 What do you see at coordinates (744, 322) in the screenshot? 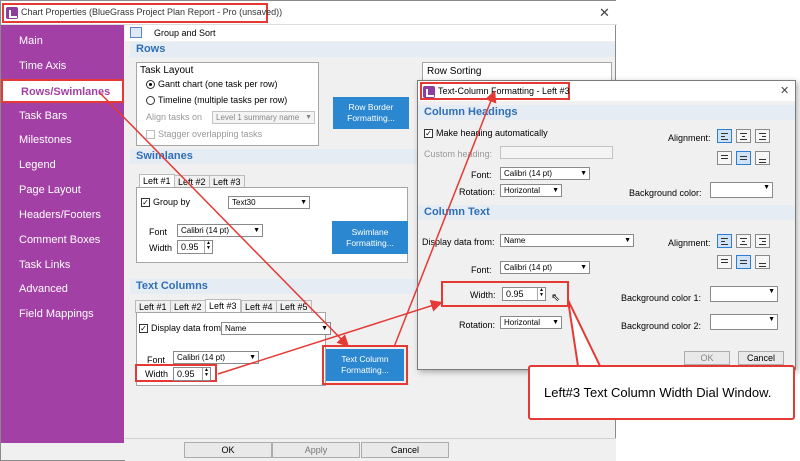
I see `bg-color2-picker: ▼` at bounding box center [744, 322].